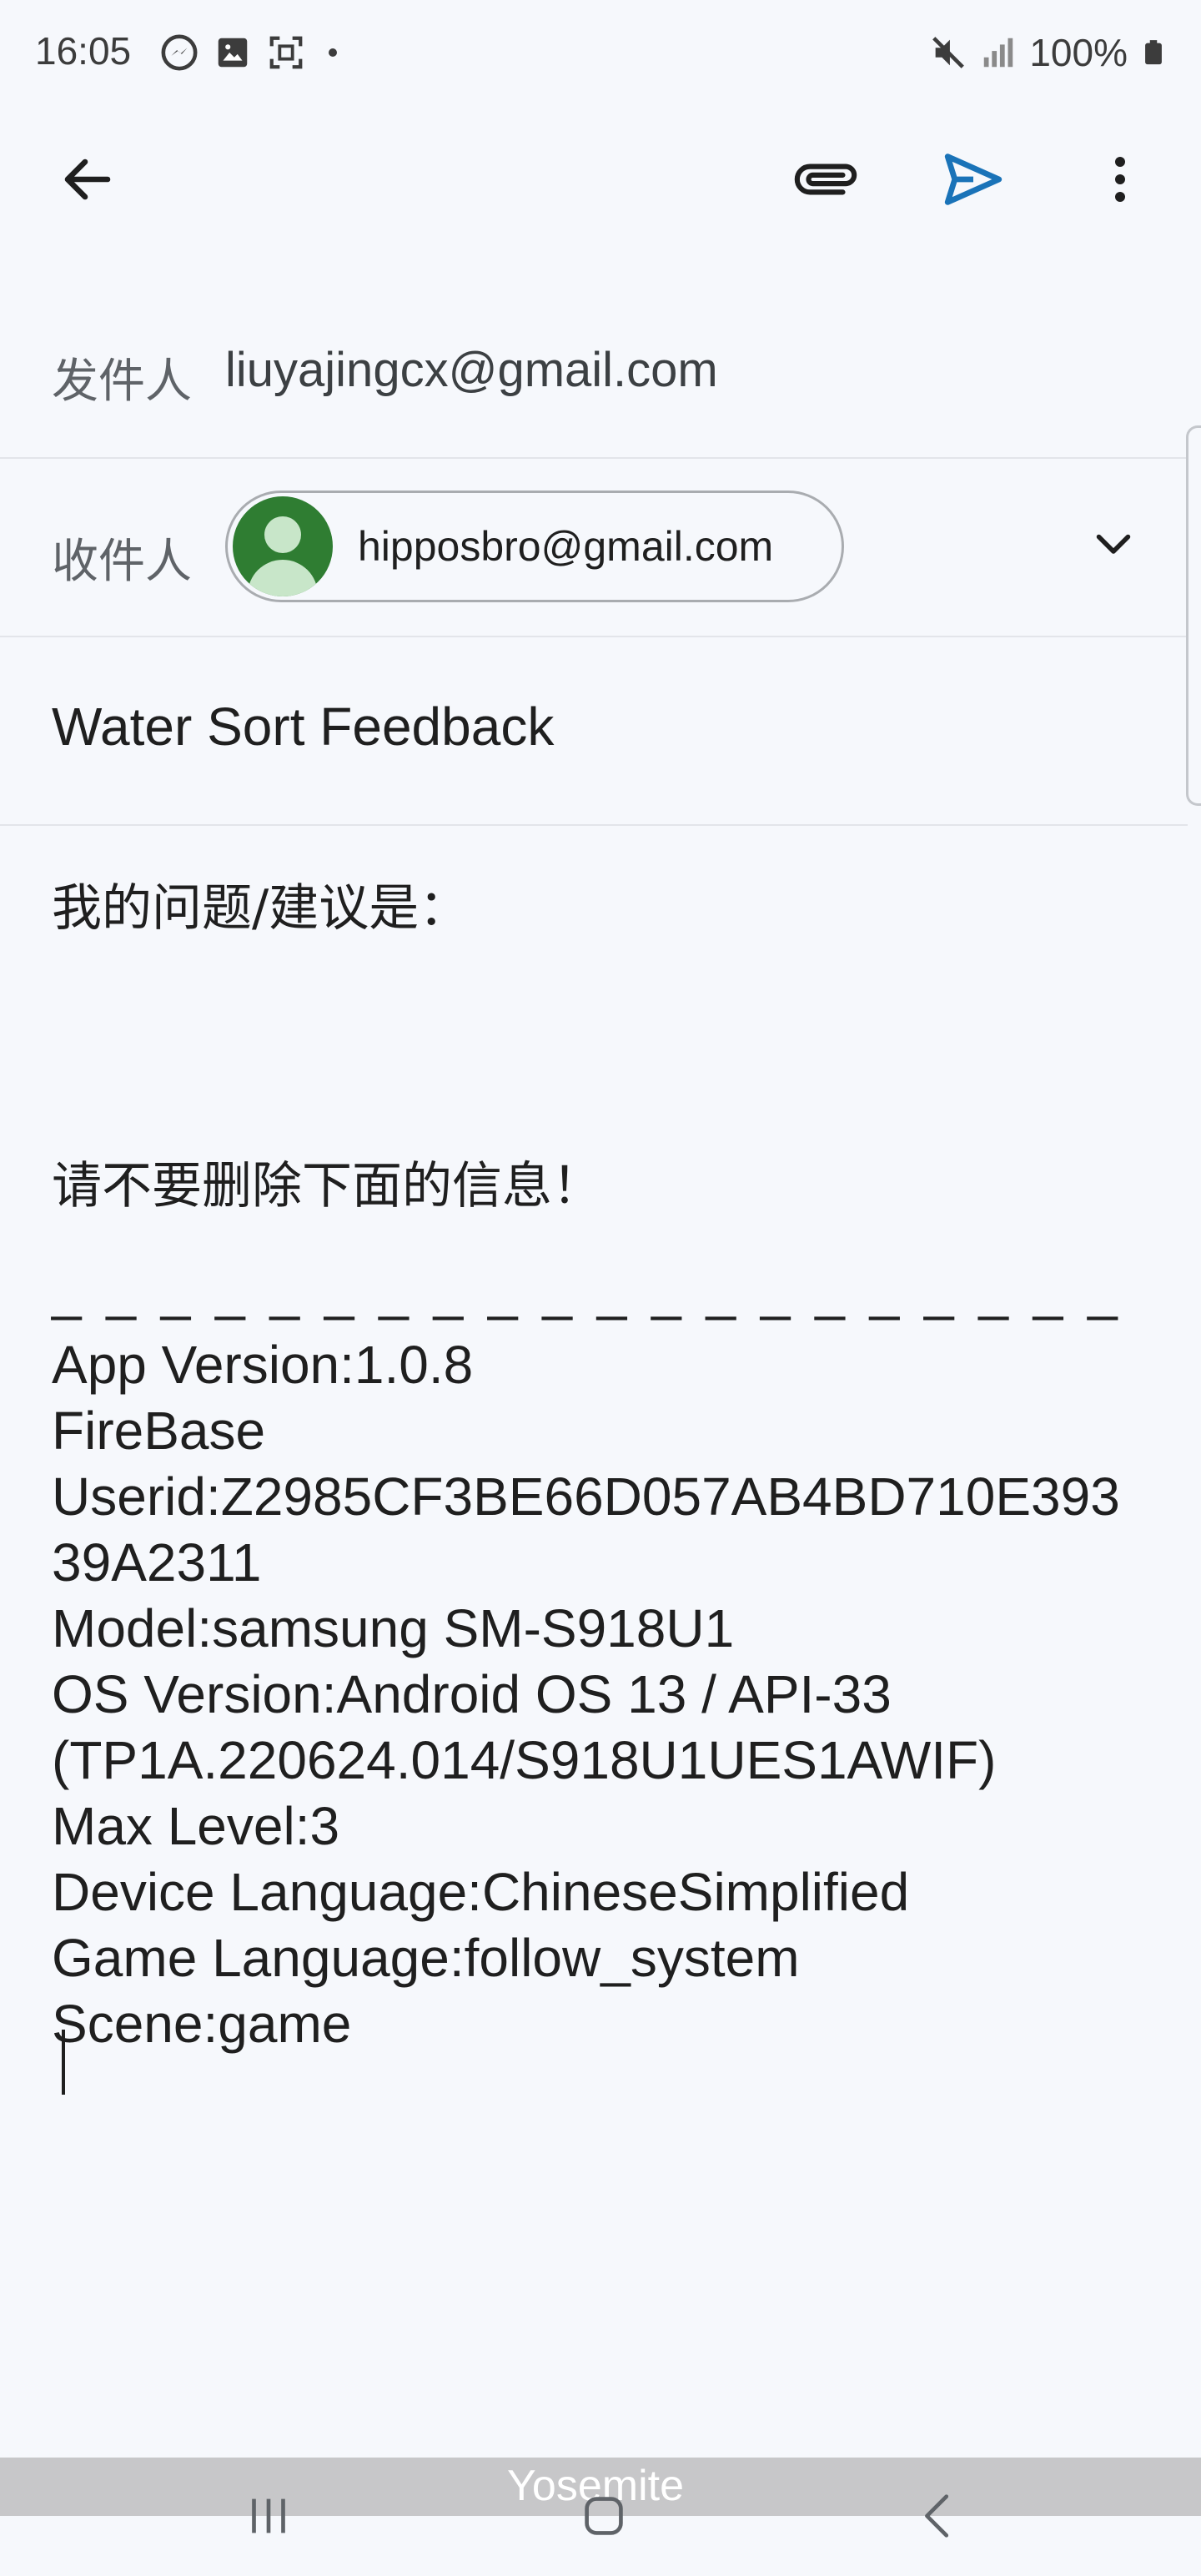 The width and height of the screenshot is (1201, 2576). What do you see at coordinates (122, 382) in the screenshot?
I see `from-label: 发件人` at bounding box center [122, 382].